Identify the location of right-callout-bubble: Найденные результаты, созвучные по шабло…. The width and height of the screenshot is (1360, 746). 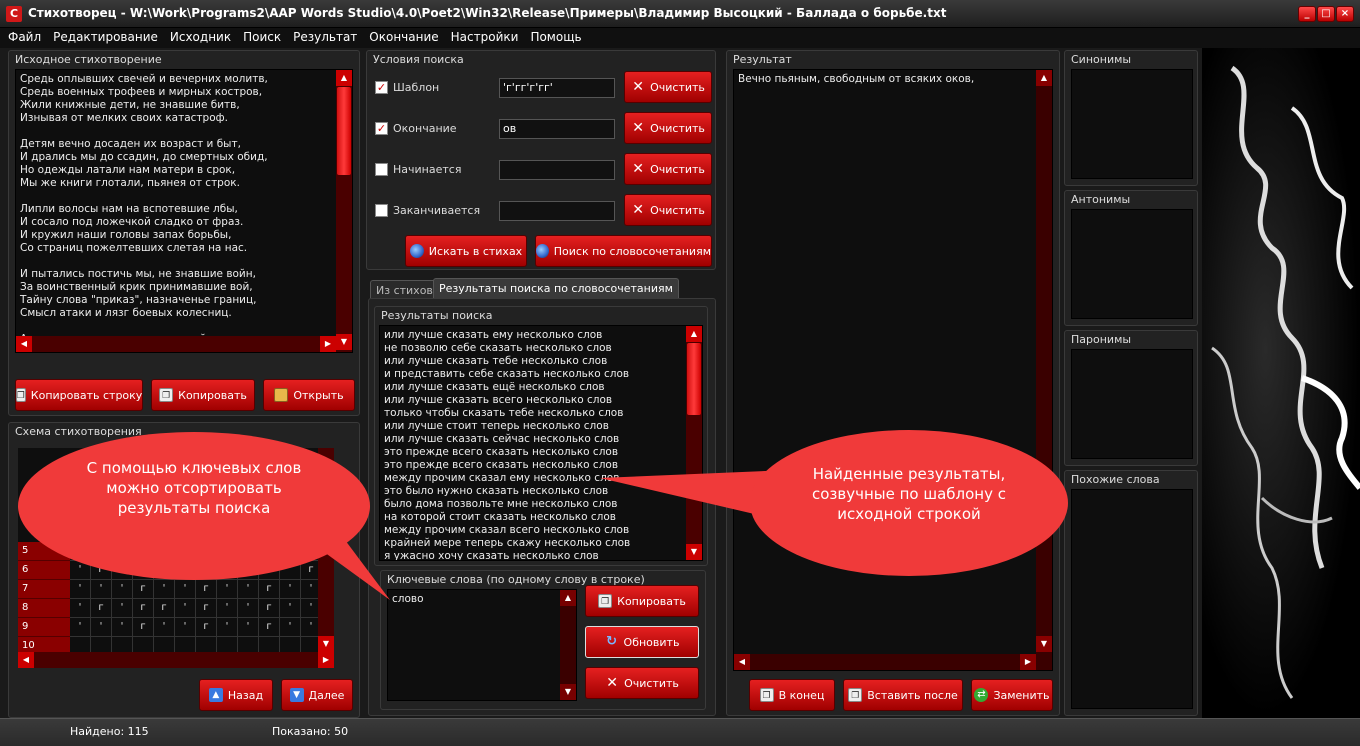
(909, 503).